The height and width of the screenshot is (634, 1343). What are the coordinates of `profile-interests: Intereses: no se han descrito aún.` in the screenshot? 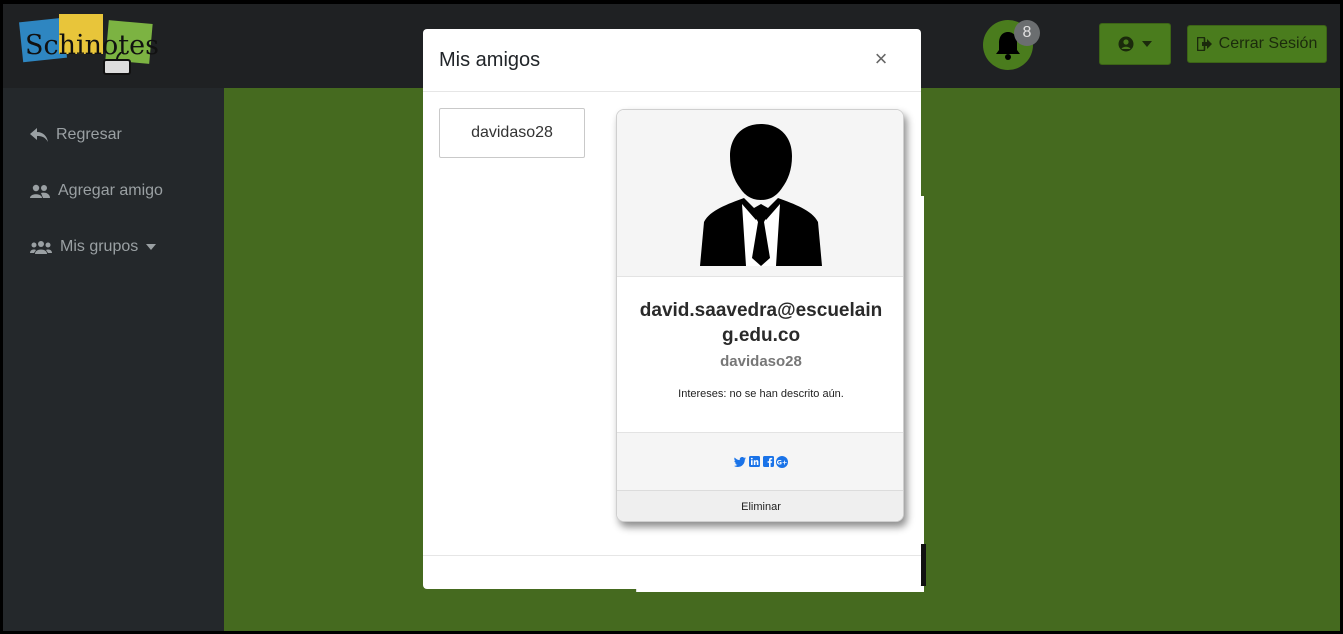 It's located at (761, 394).